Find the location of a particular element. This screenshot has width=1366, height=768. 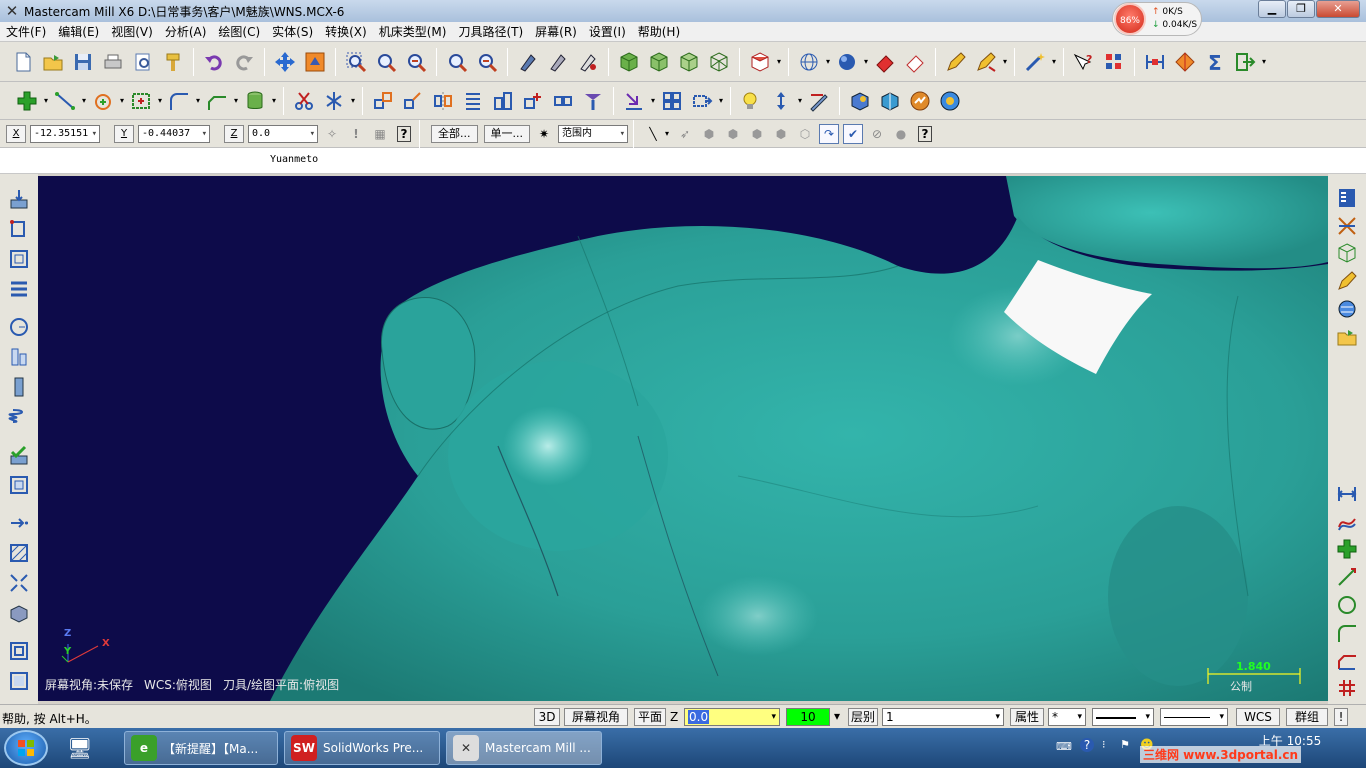

color-input: 10 is located at coordinates (808, 717).